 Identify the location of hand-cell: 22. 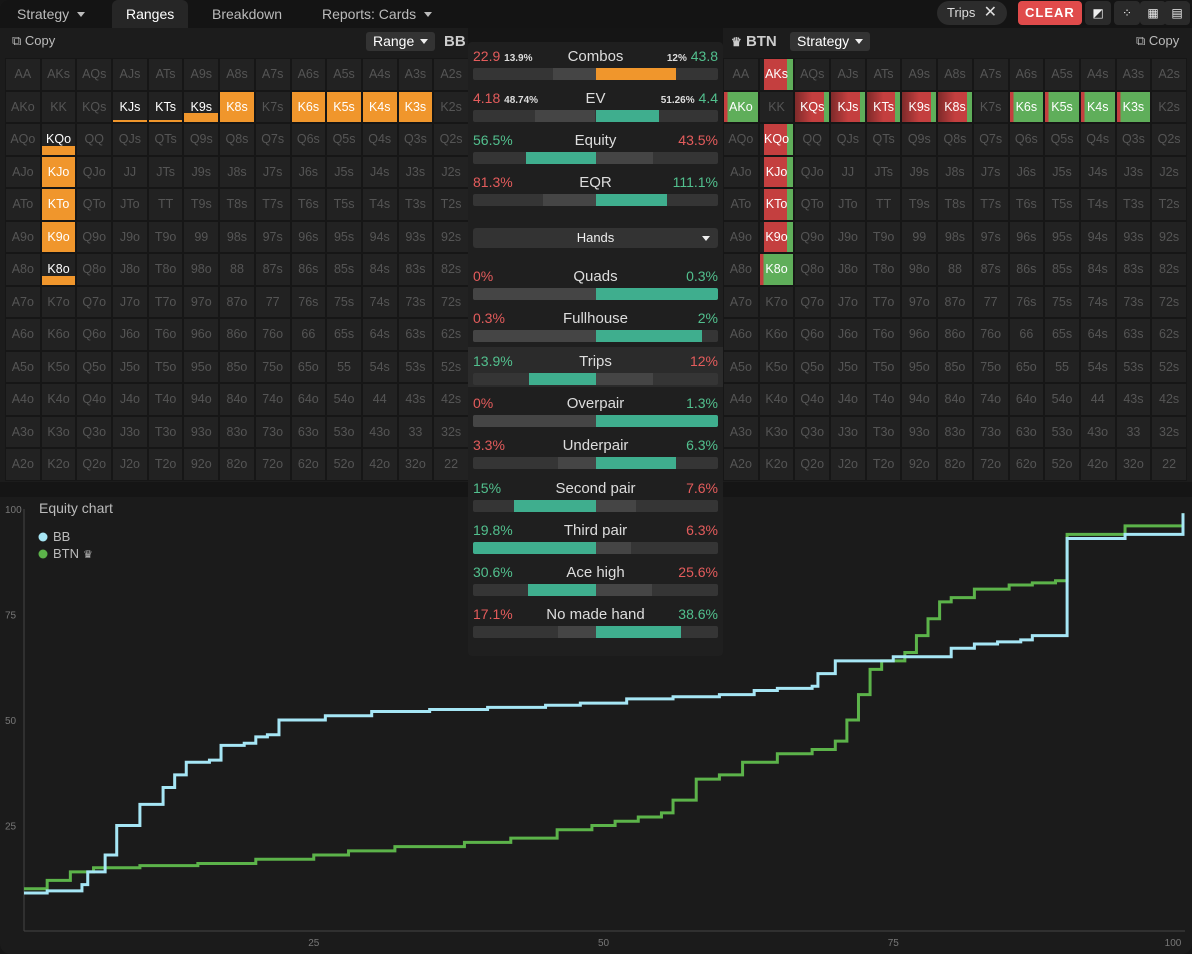
(451, 464).